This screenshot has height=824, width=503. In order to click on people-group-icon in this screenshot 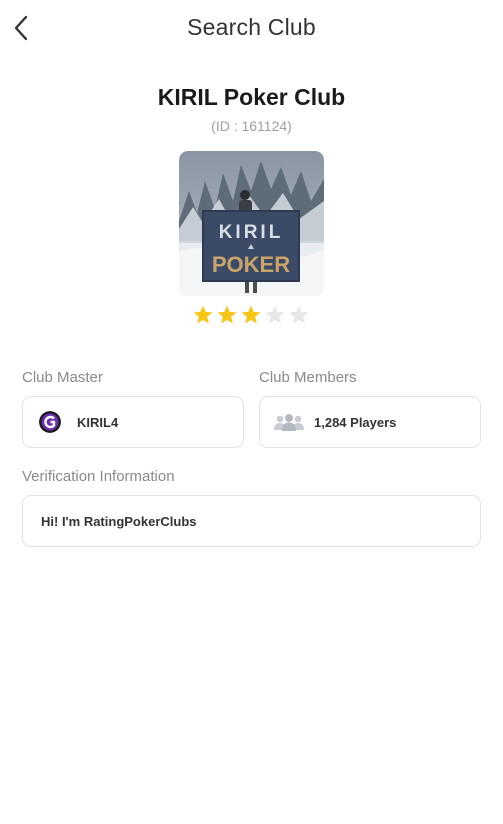, I will do `click(289, 422)`.